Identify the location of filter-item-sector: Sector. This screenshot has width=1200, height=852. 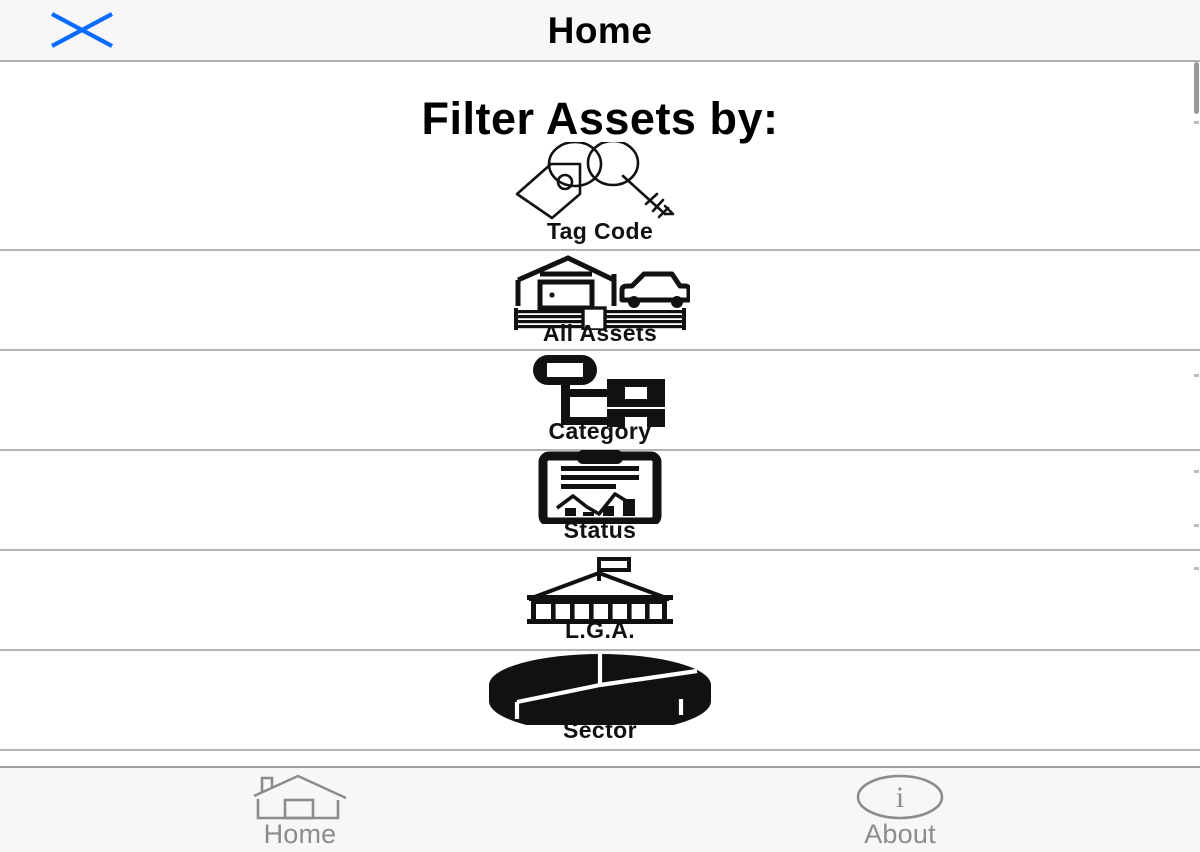
(600, 701).